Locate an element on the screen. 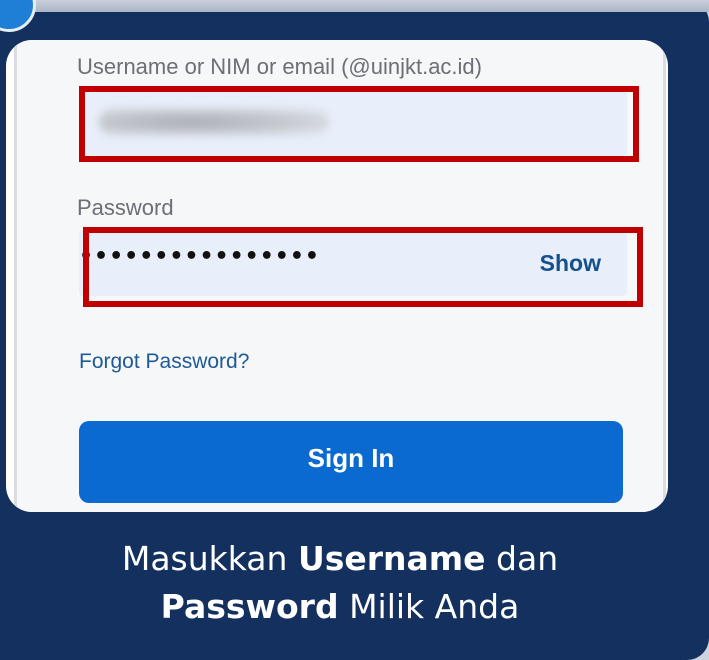 The image size is (709, 660). caption-text: Milik Anda is located at coordinates (429, 606).